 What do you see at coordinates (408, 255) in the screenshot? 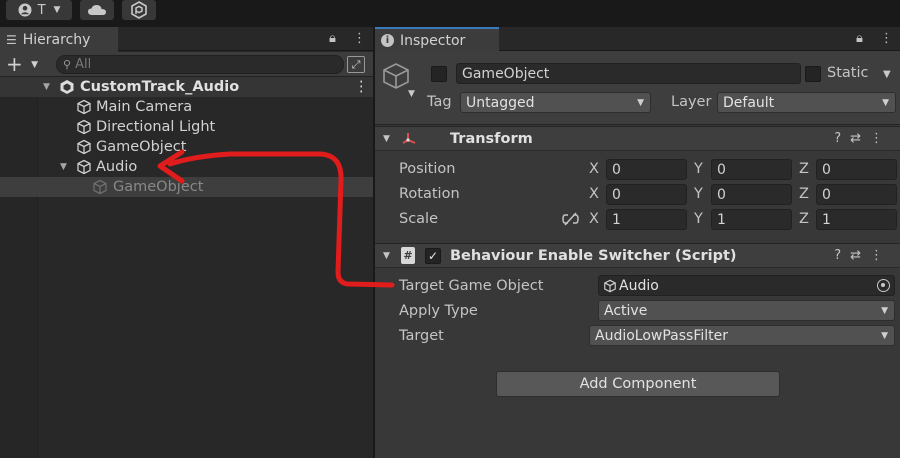
I see `script-icon: #` at bounding box center [408, 255].